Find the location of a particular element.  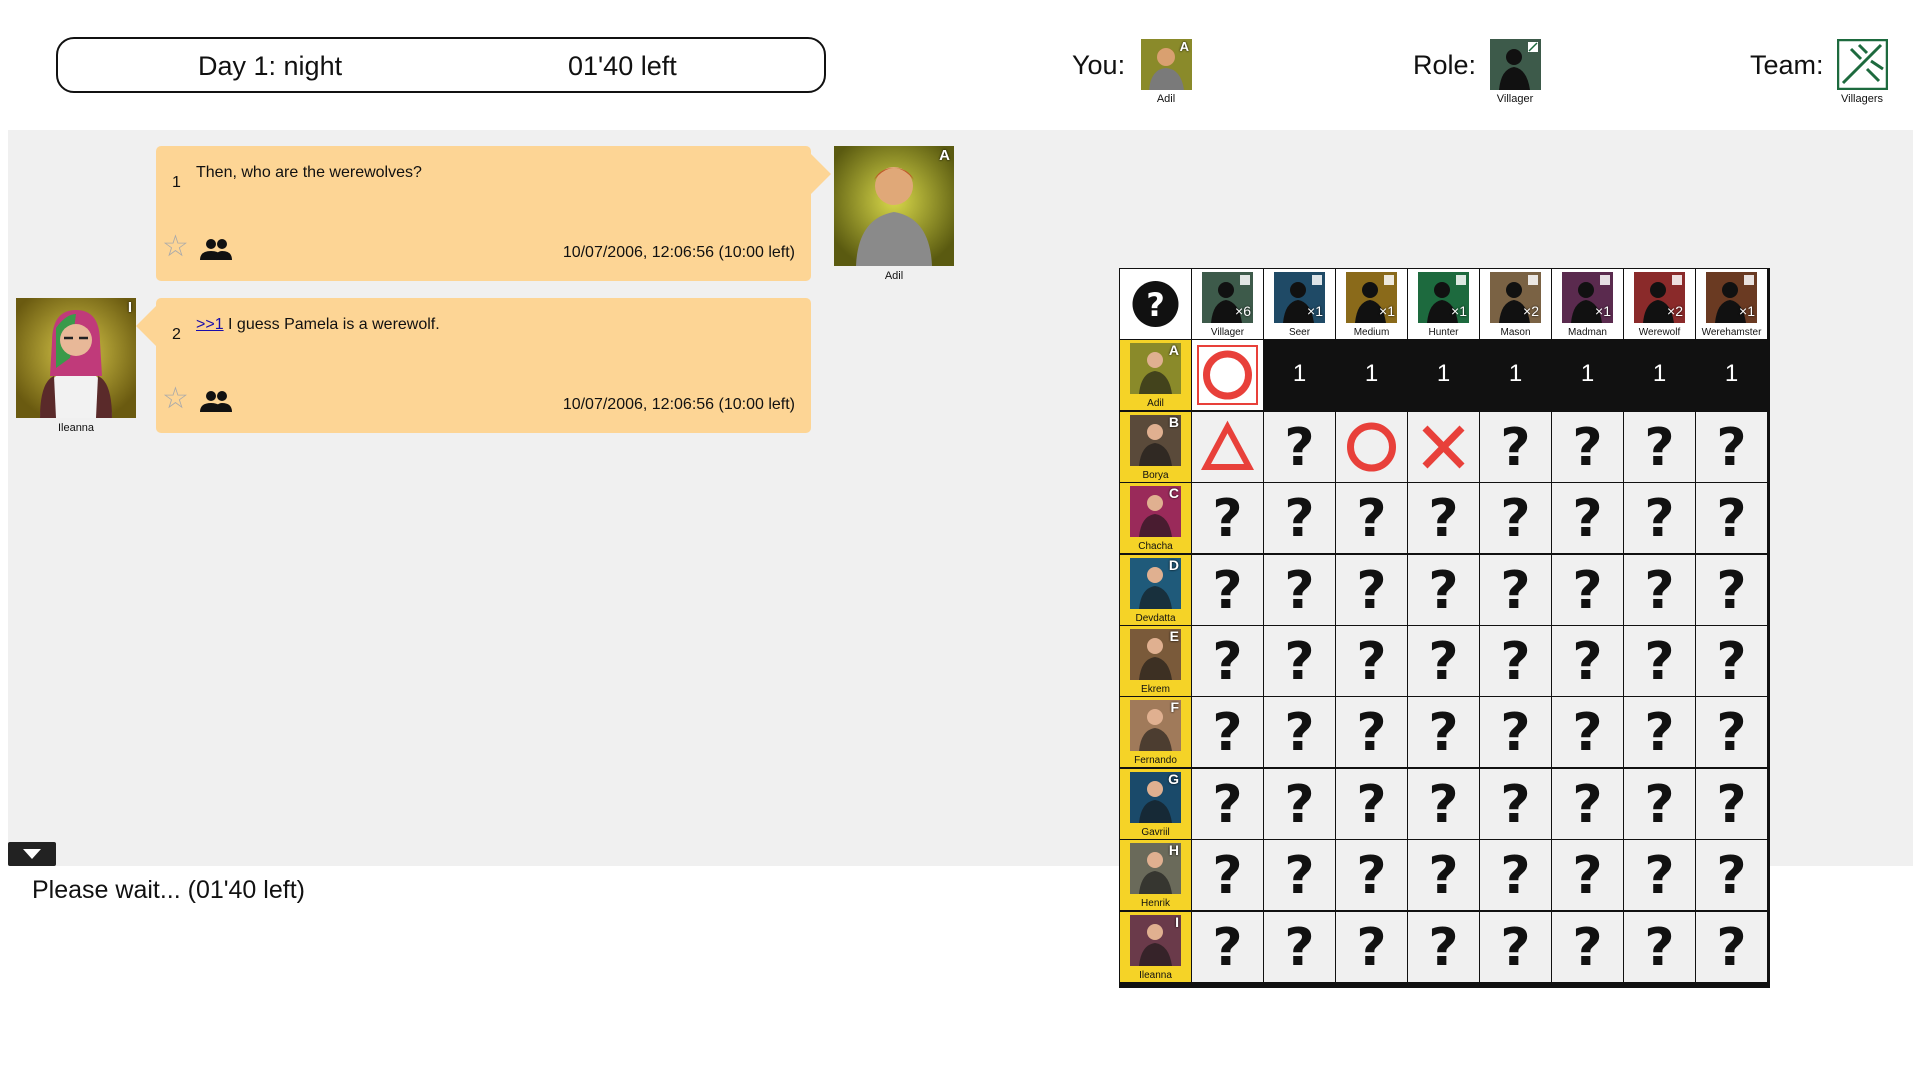

role-header-villager: ×6 Villager is located at coordinates (1227, 304).